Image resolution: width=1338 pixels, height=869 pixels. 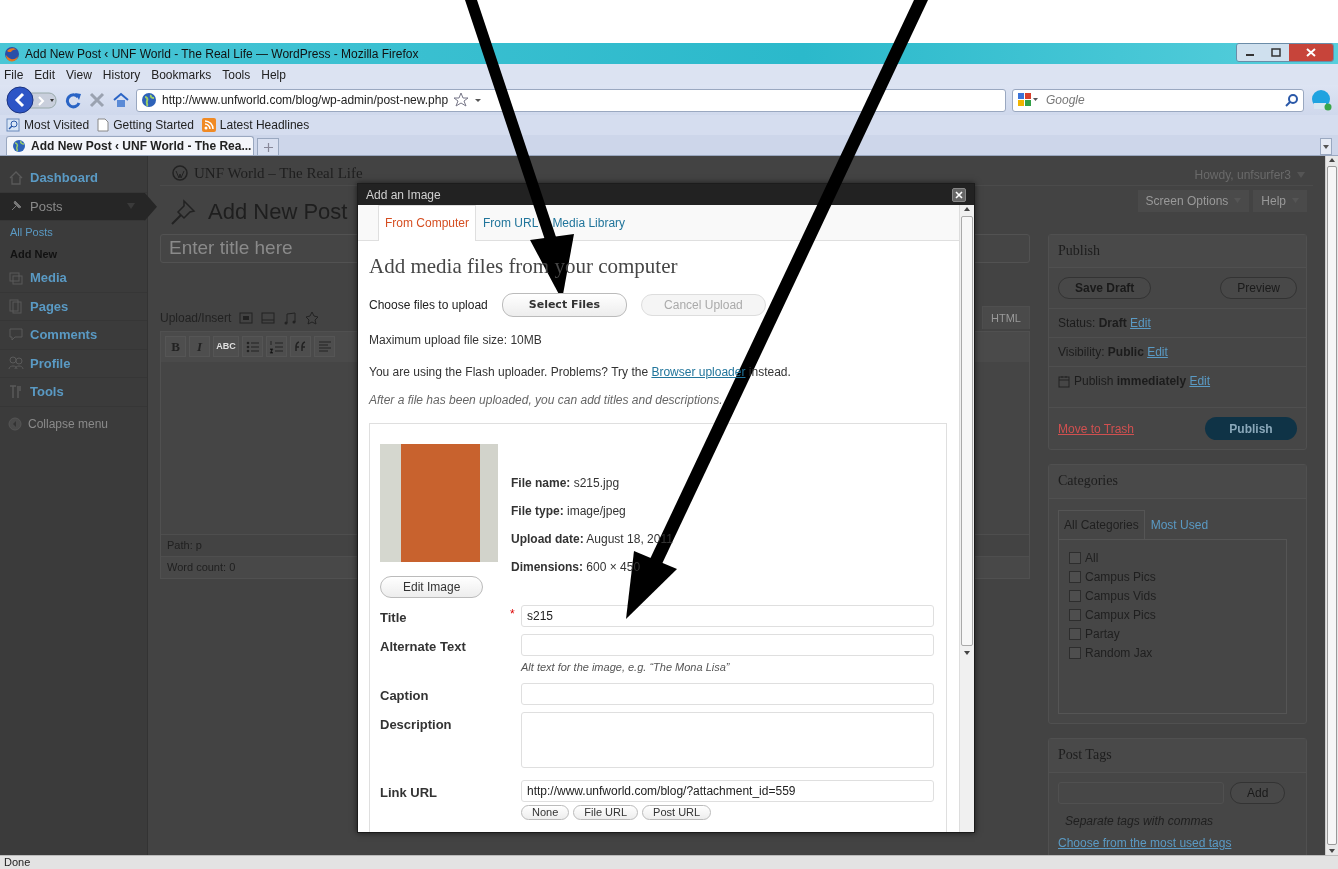 What do you see at coordinates (73, 178) in the screenshot?
I see `sidebar-item: Dashboard` at bounding box center [73, 178].